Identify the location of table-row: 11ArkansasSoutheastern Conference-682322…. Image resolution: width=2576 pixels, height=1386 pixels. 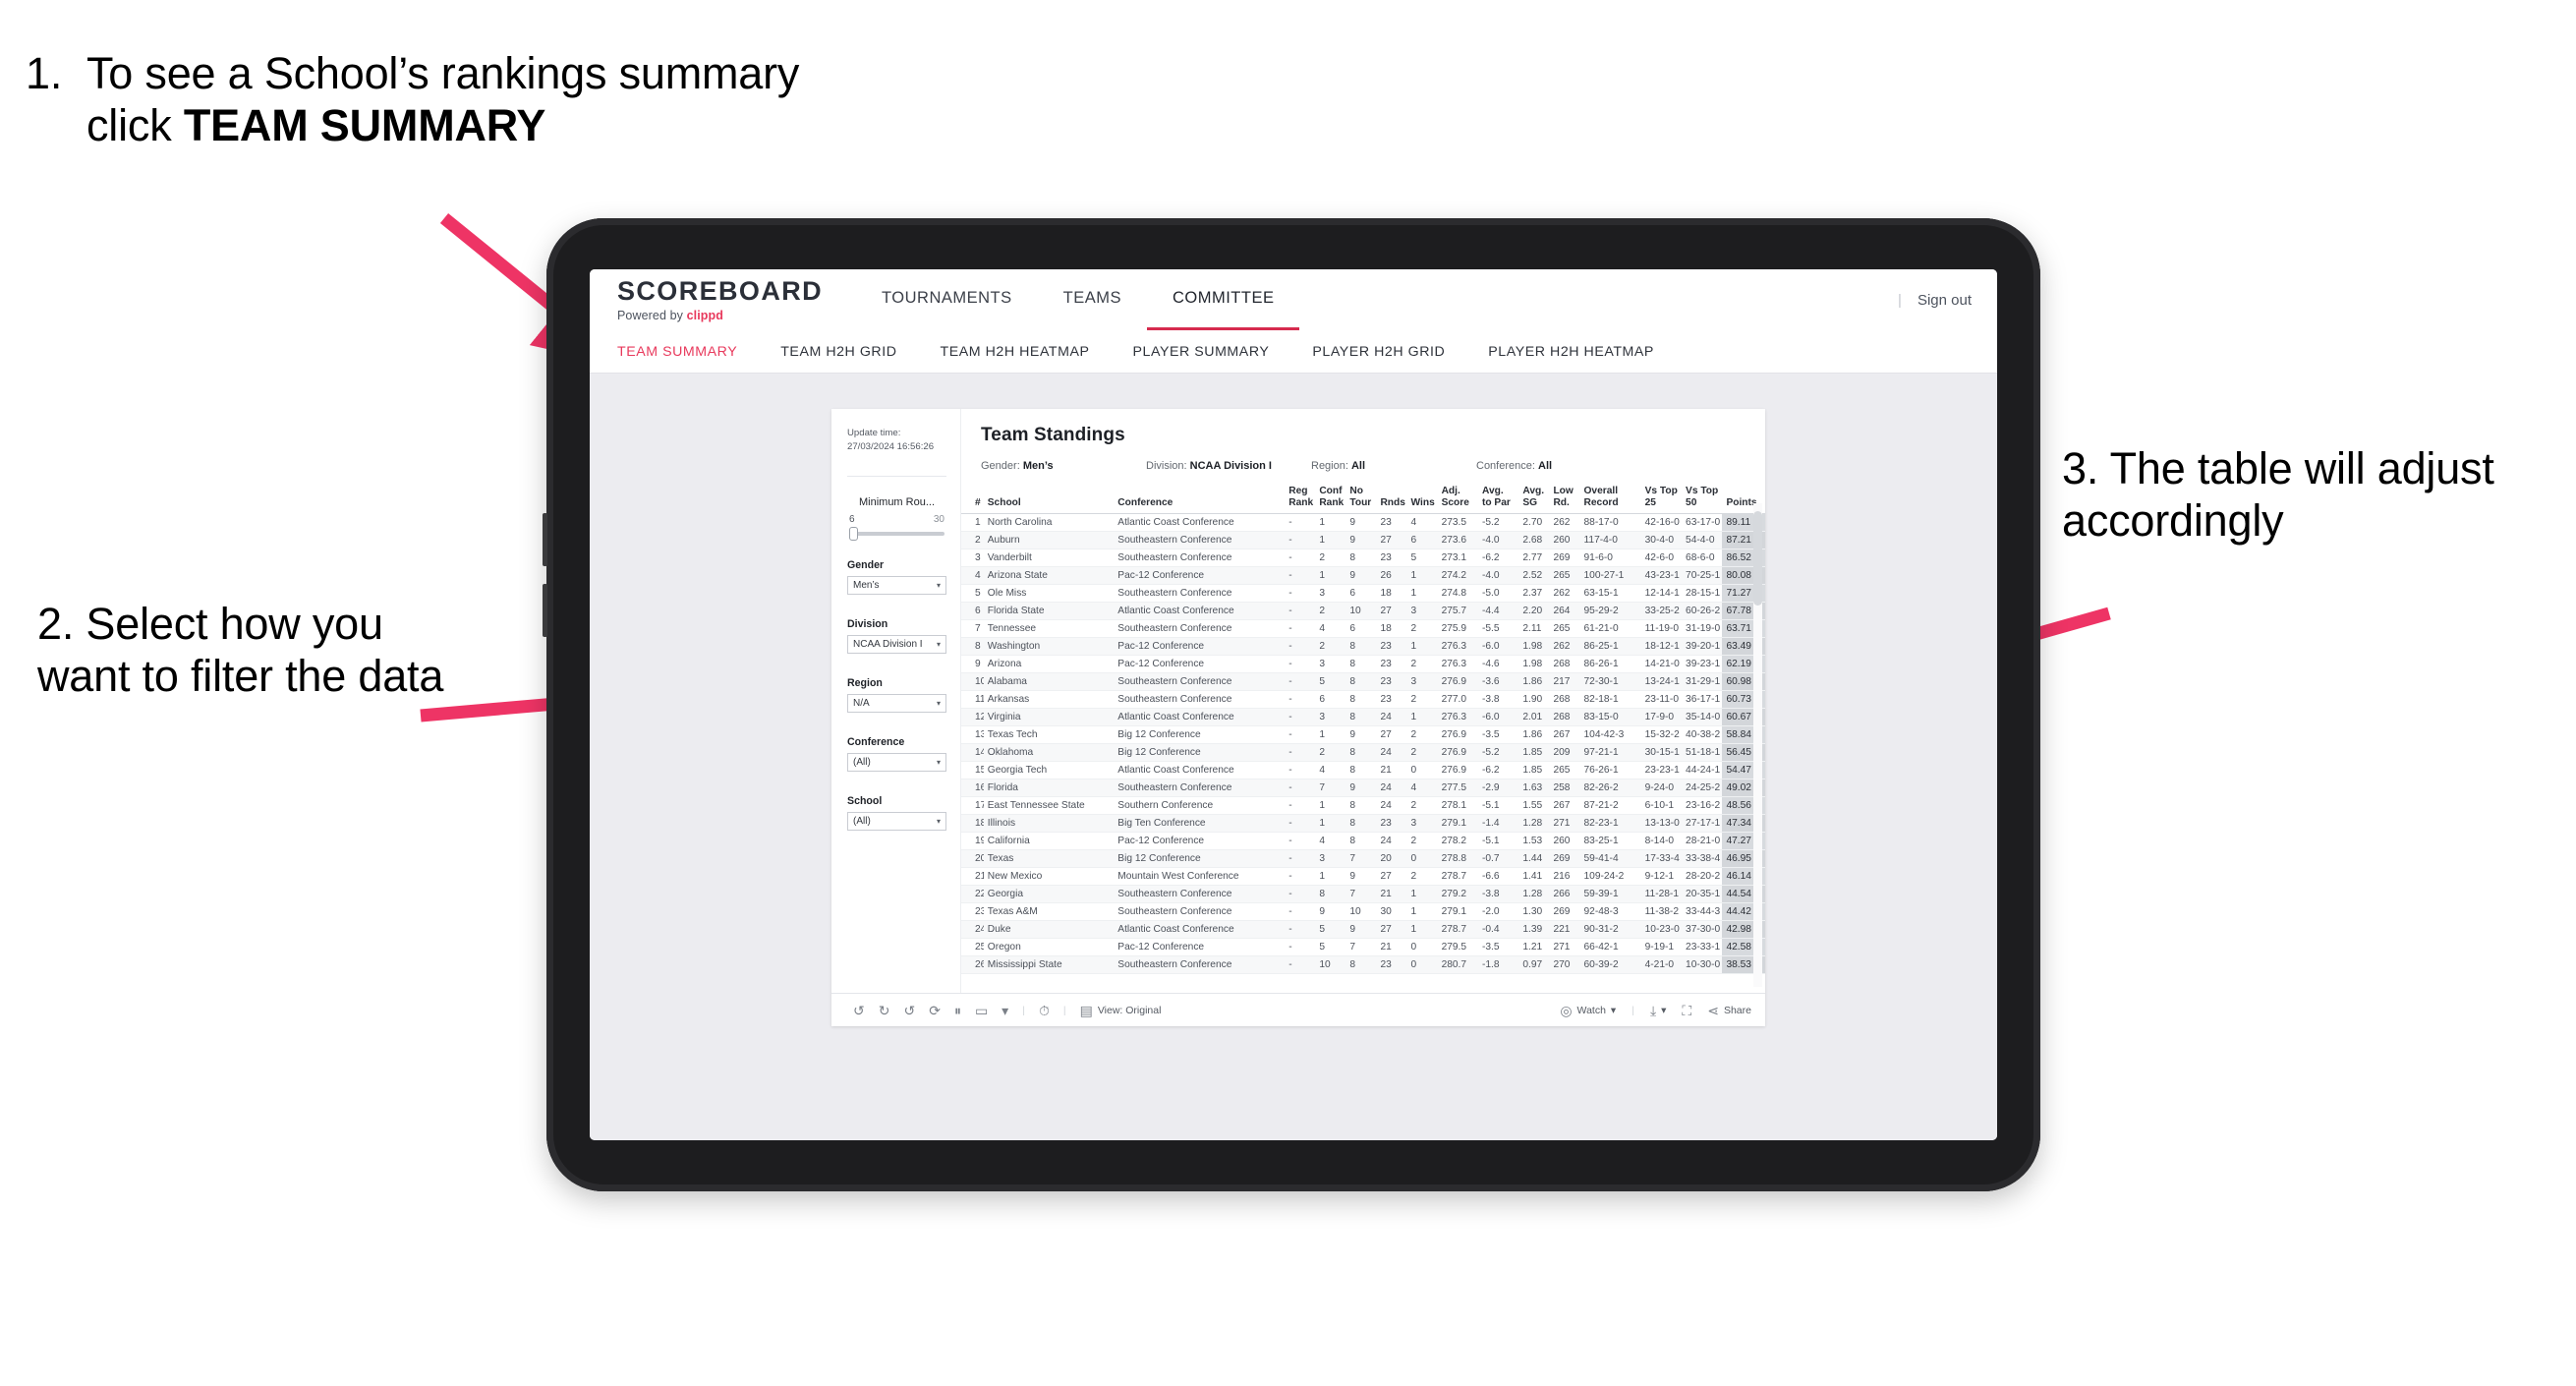
(1363, 700).